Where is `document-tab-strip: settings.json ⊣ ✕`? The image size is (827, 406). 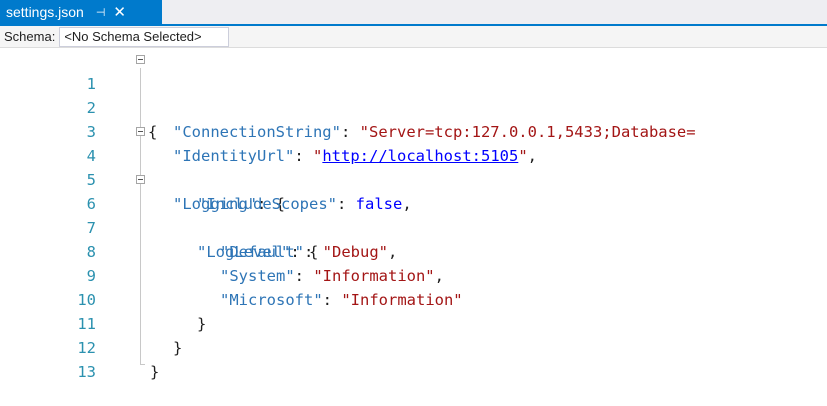
document-tab-strip: settings.json ⊣ ✕ is located at coordinates (413, 13).